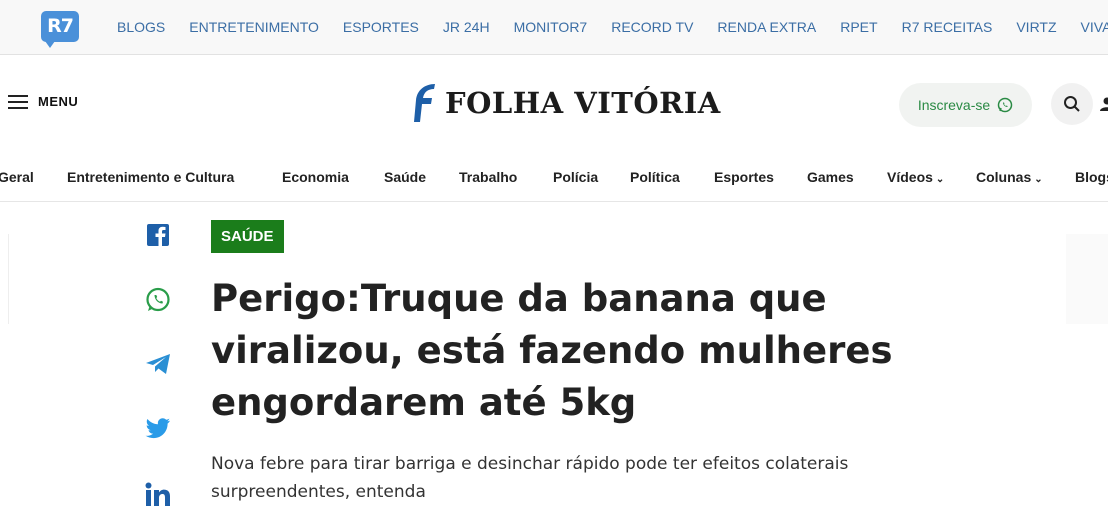 This screenshot has height=522, width=1108. Describe the element at coordinates (8, 279) in the screenshot. I see `ad-slot-left` at that location.